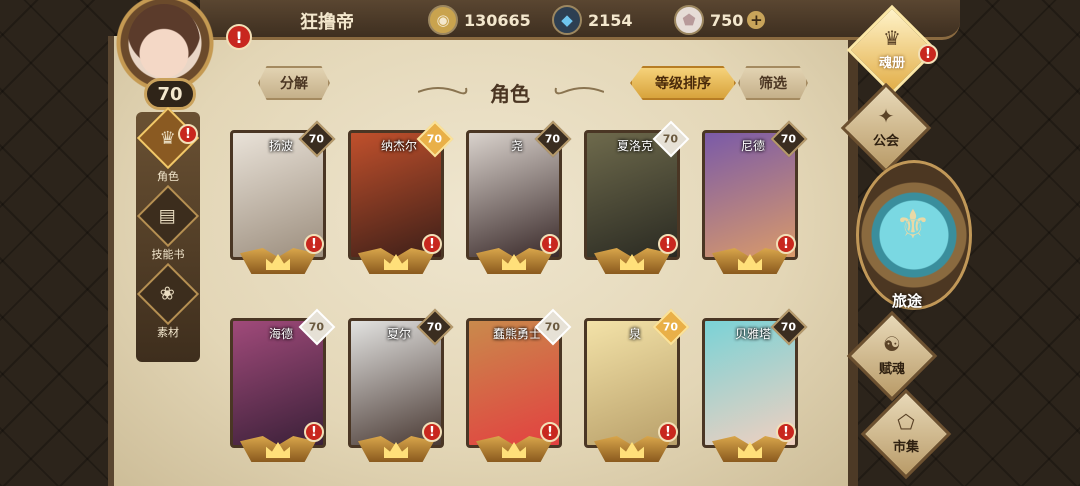  I want to click on sidebar-tab-label: 素材, so click(168, 332).